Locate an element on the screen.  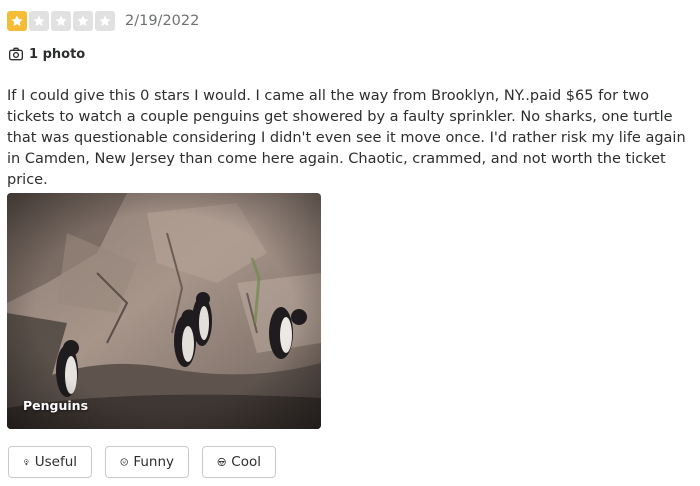
funny-label: Funny is located at coordinates (153, 462).